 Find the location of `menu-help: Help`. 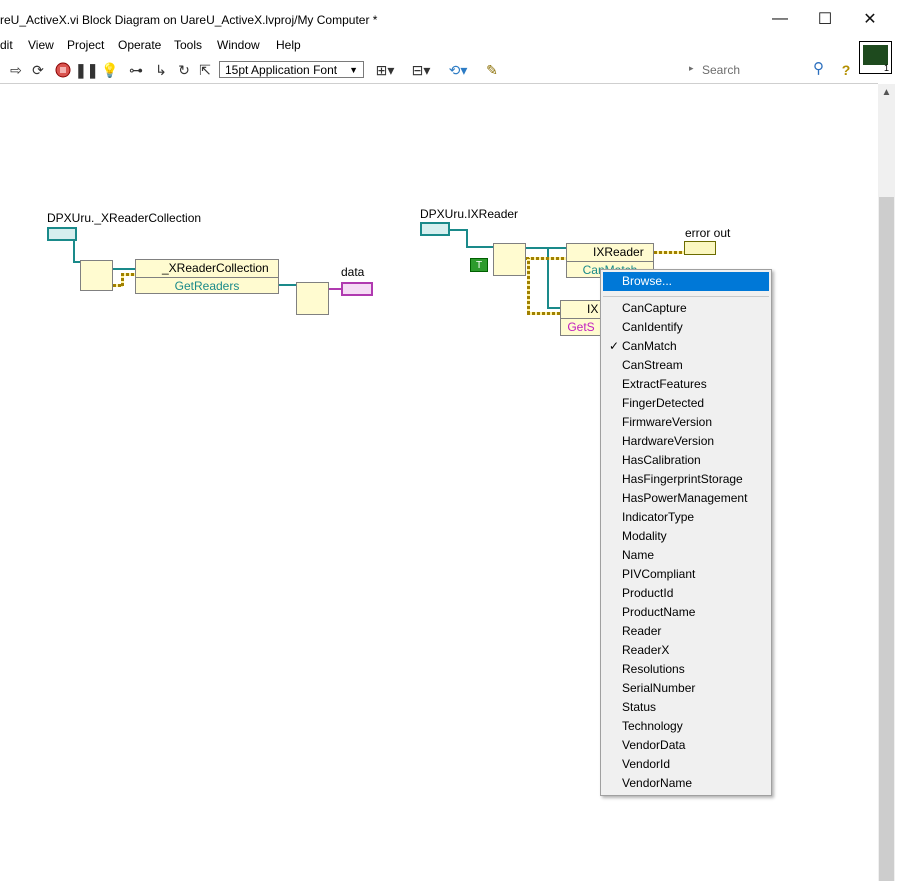

menu-help: Help is located at coordinates (288, 45).